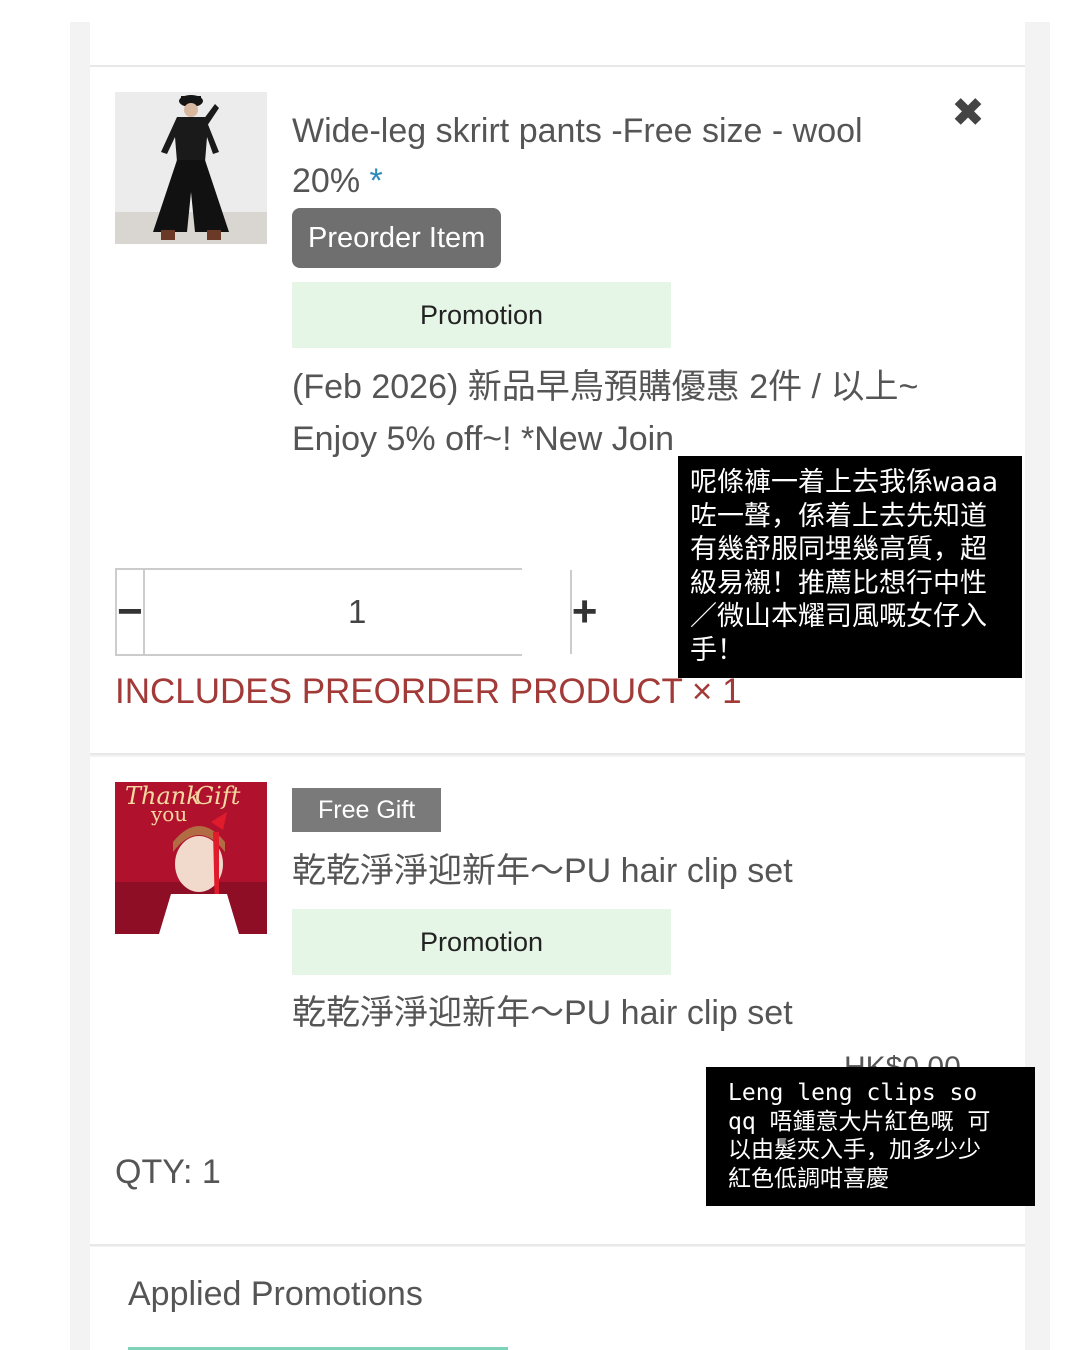 The width and height of the screenshot is (1080, 1350). I want to click on gift-thumb-text-gift: Gift, so click(218, 796).